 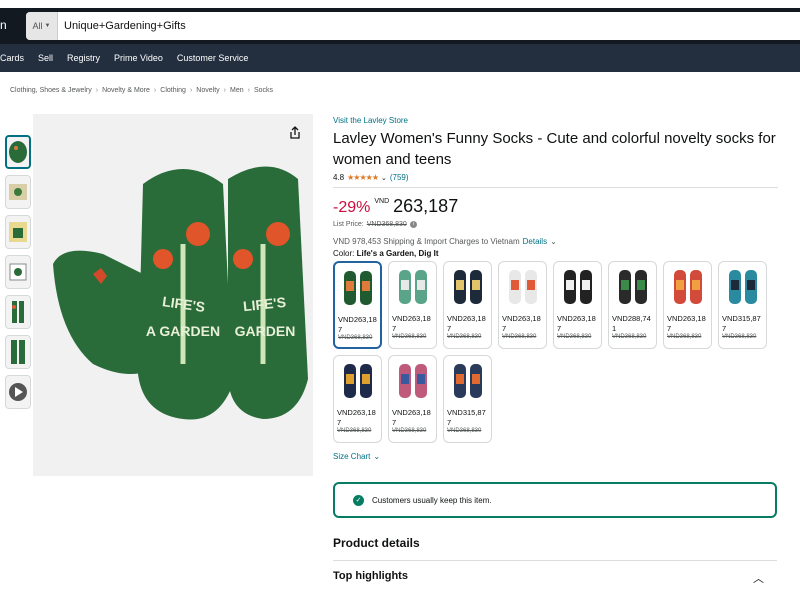 What do you see at coordinates (265, 331) in the screenshot?
I see `svg-text: GARDEN` at bounding box center [265, 331].